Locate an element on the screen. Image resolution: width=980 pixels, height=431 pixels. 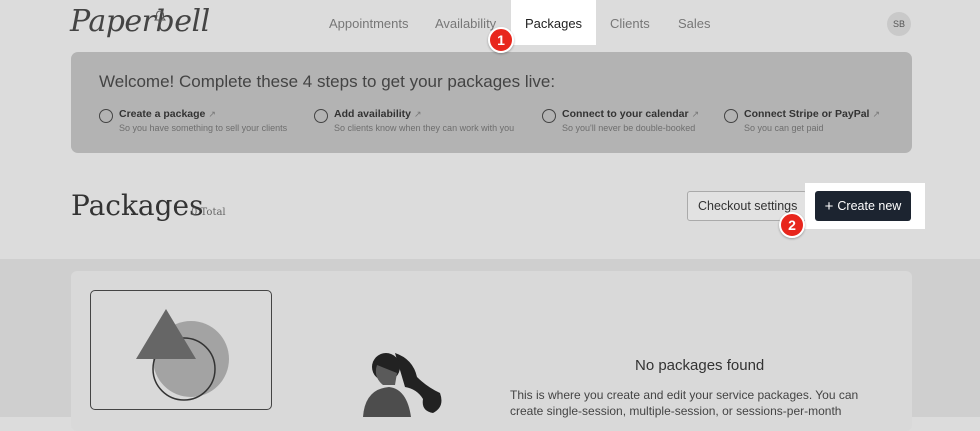
nav-clients: Clients is located at coordinates (630, 23).